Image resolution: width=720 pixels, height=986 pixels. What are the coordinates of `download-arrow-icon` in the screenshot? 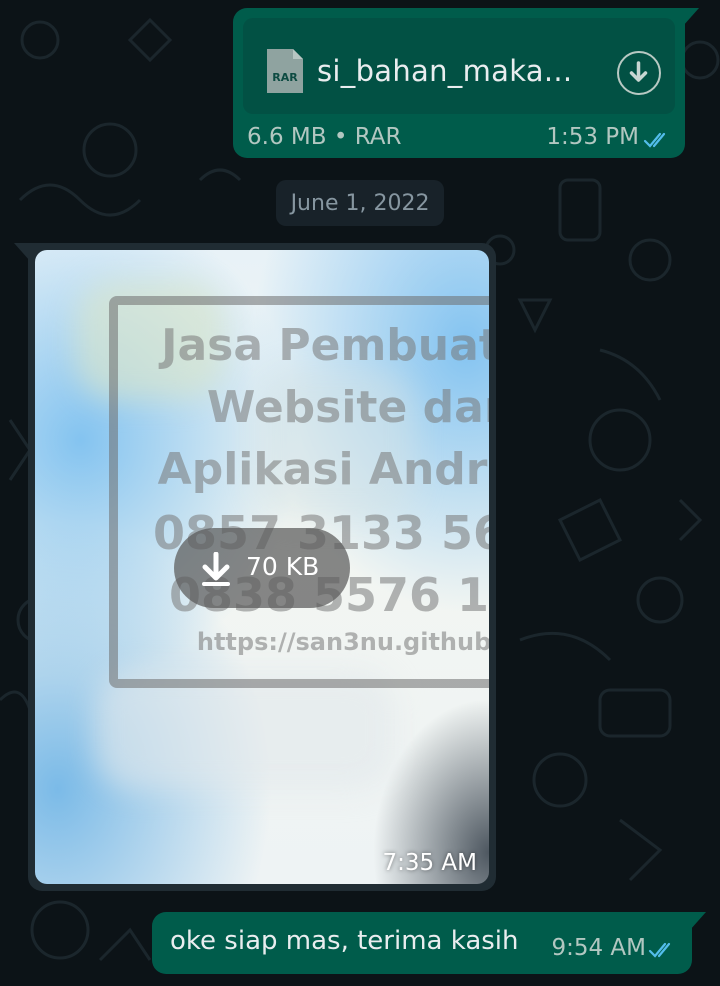 It's located at (216, 569).